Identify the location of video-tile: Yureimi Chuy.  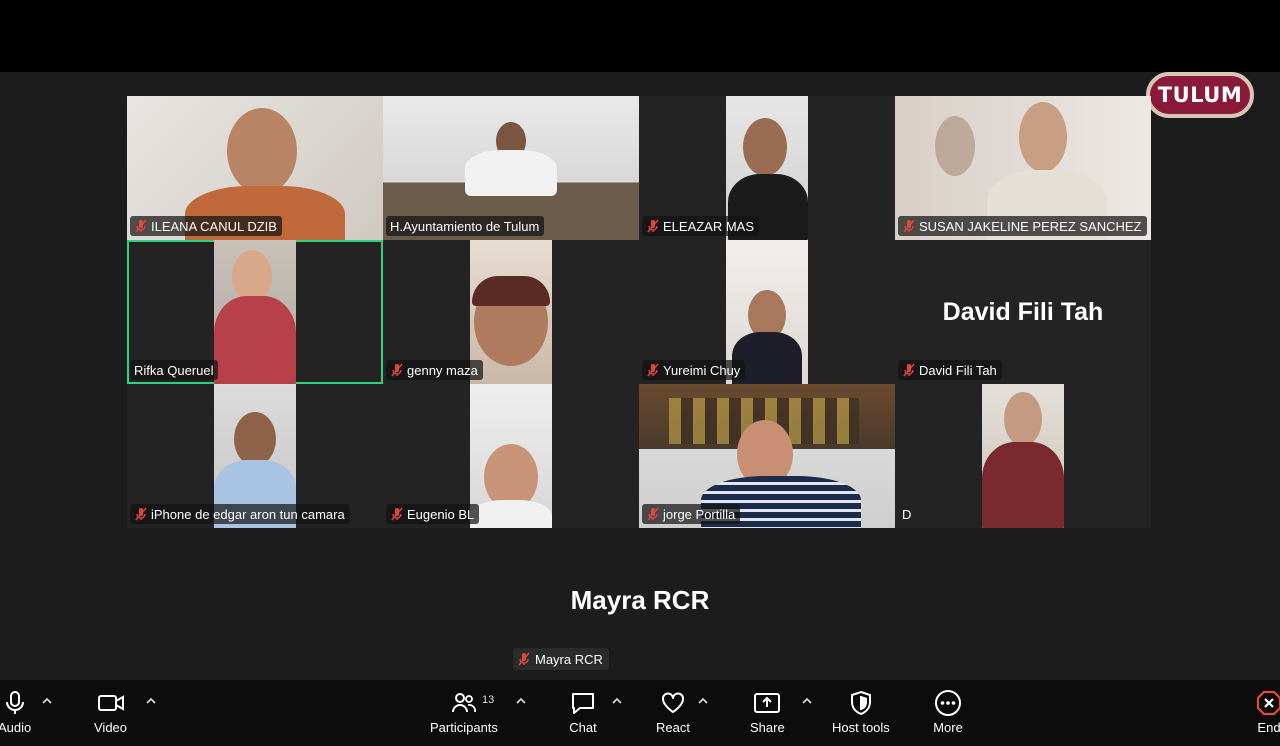
(767, 312).